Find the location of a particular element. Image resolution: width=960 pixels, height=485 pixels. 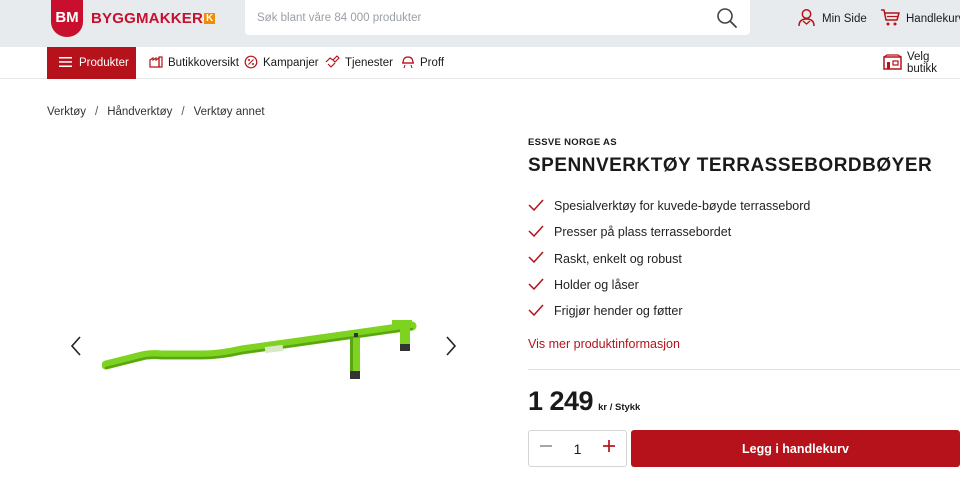

list-item: Frigjør hender og føtter is located at coordinates (669, 311).